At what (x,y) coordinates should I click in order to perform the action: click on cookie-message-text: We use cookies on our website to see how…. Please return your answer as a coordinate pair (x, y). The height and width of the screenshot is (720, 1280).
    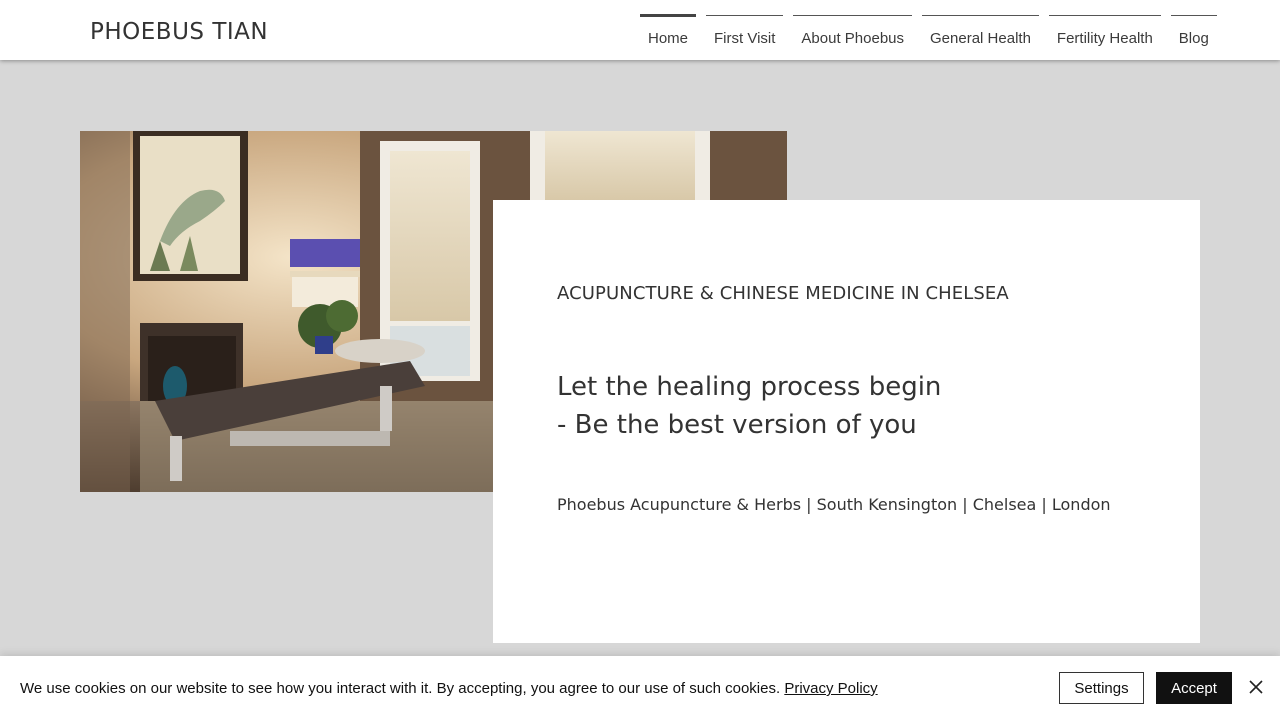
    Looking at the image, I should click on (402, 688).